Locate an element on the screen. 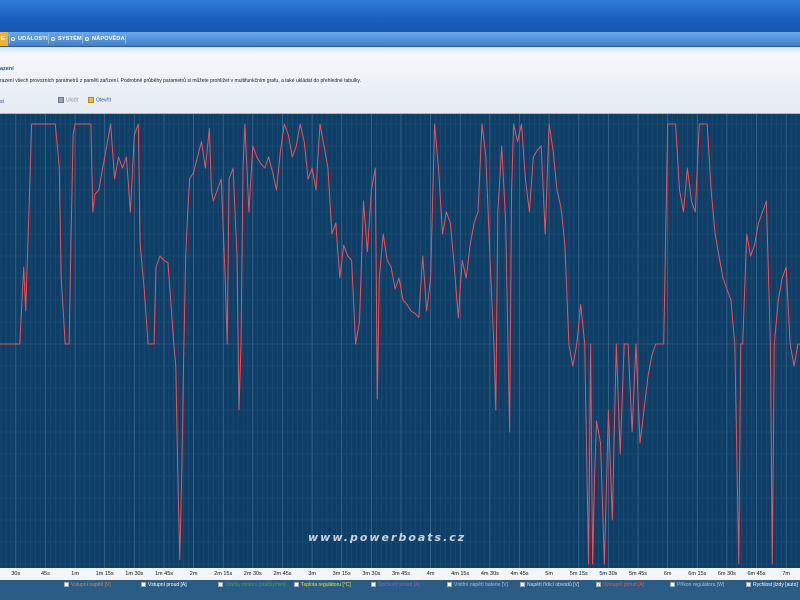  tab-napoveda: NÁPOVĚDA is located at coordinates (105, 39).